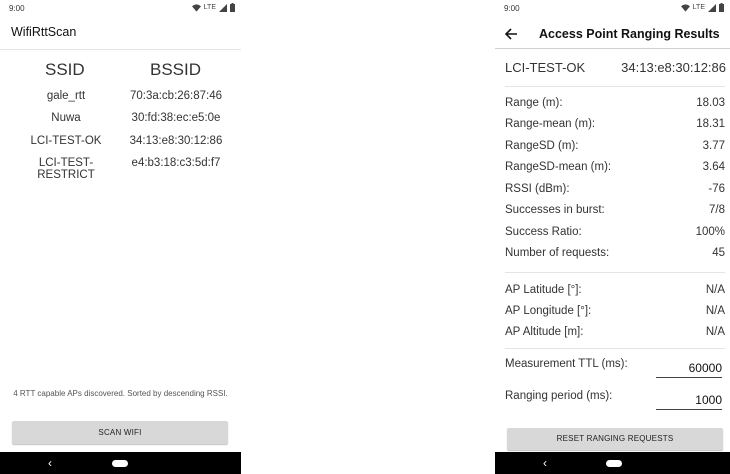 The image size is (730, 474). Describe the element at coordinates (615, 125) in the screenshot. I see `stat-row: Range-mean (m): 18.31` at that location.